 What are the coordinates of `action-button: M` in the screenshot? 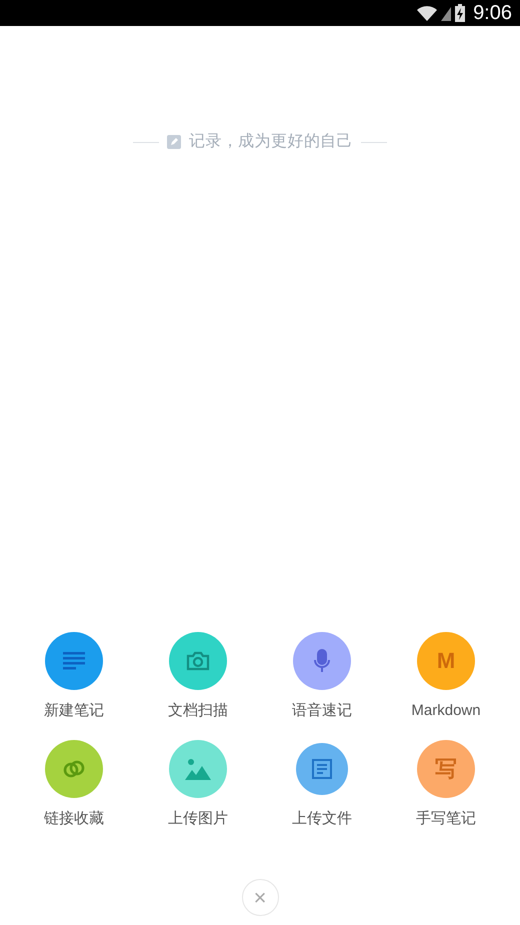 It's located at (446, 661).